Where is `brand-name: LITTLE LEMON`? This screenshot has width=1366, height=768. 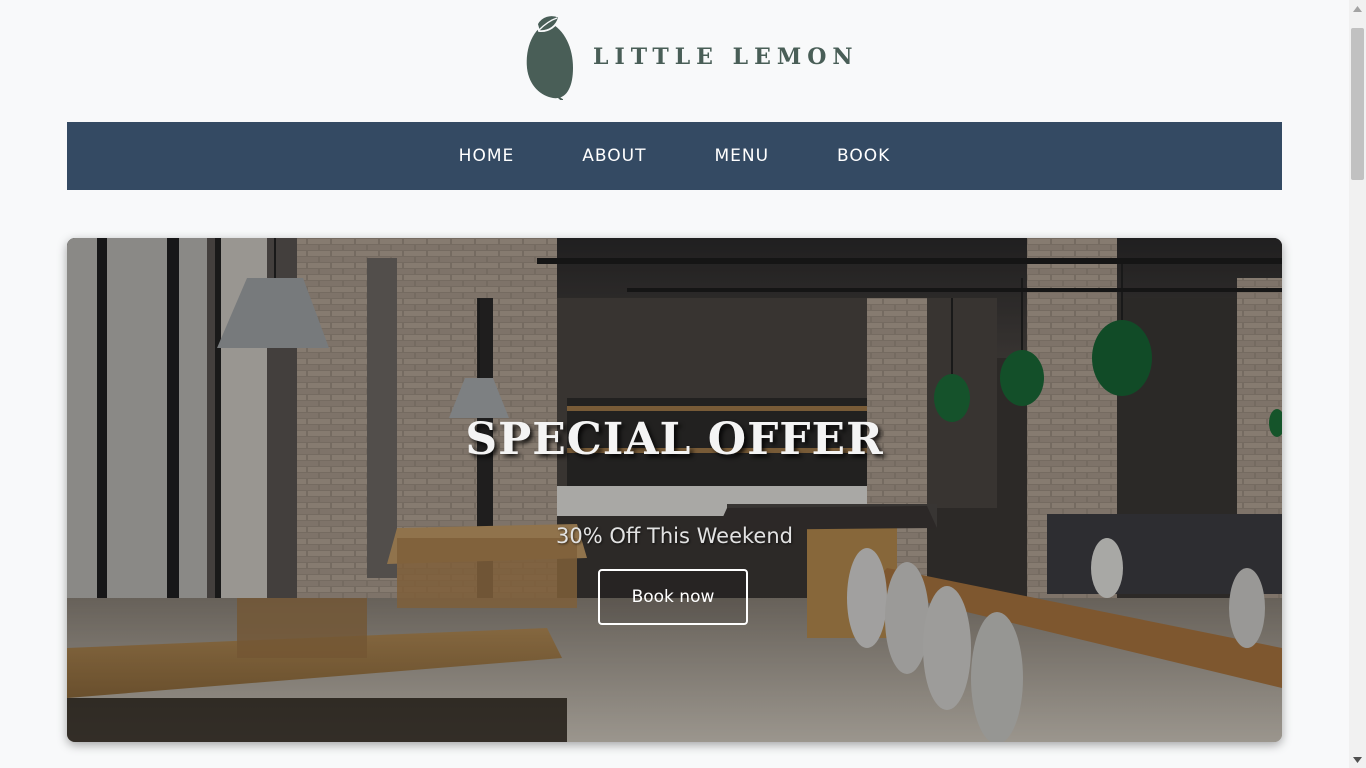
brand-name: LITTLE LEMON is located at coordinates (726, 57).